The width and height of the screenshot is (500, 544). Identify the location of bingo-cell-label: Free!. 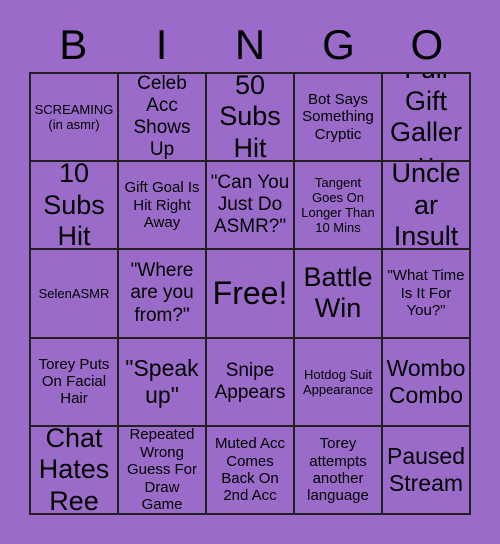
(250, 292).